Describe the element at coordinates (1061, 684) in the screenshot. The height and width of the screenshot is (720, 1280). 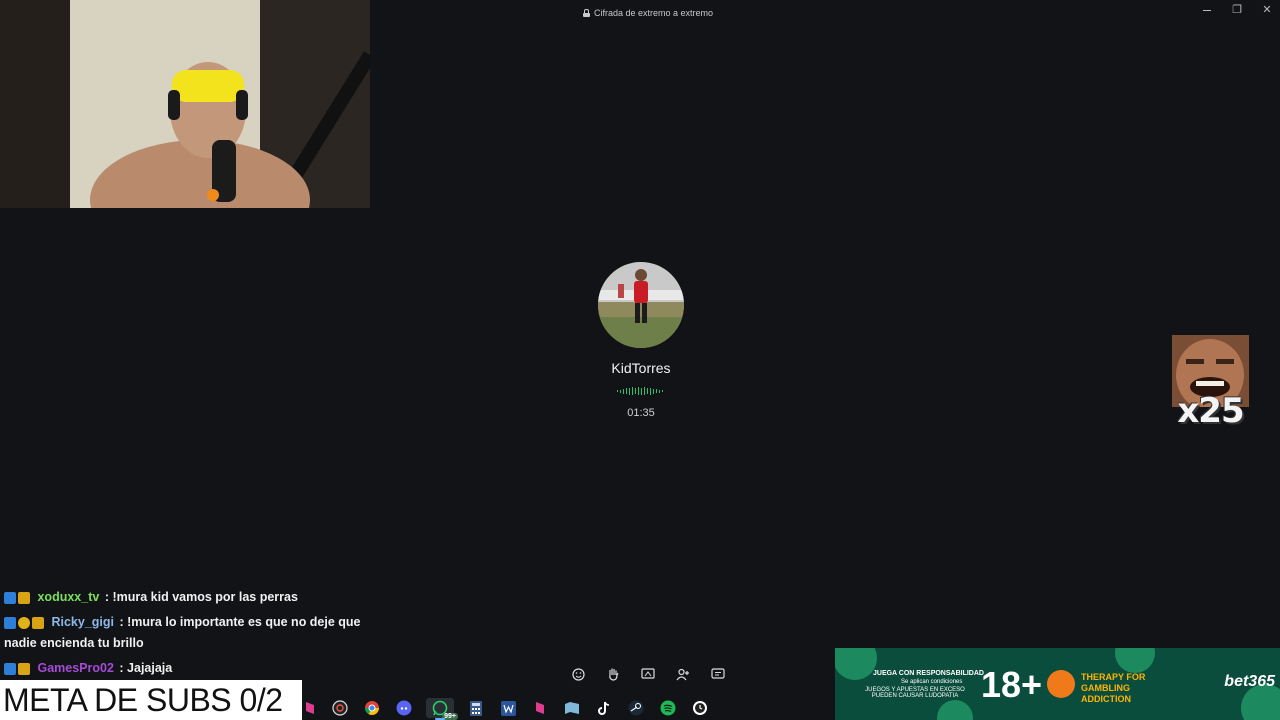
I see `therapy-logo-icon` at that location.